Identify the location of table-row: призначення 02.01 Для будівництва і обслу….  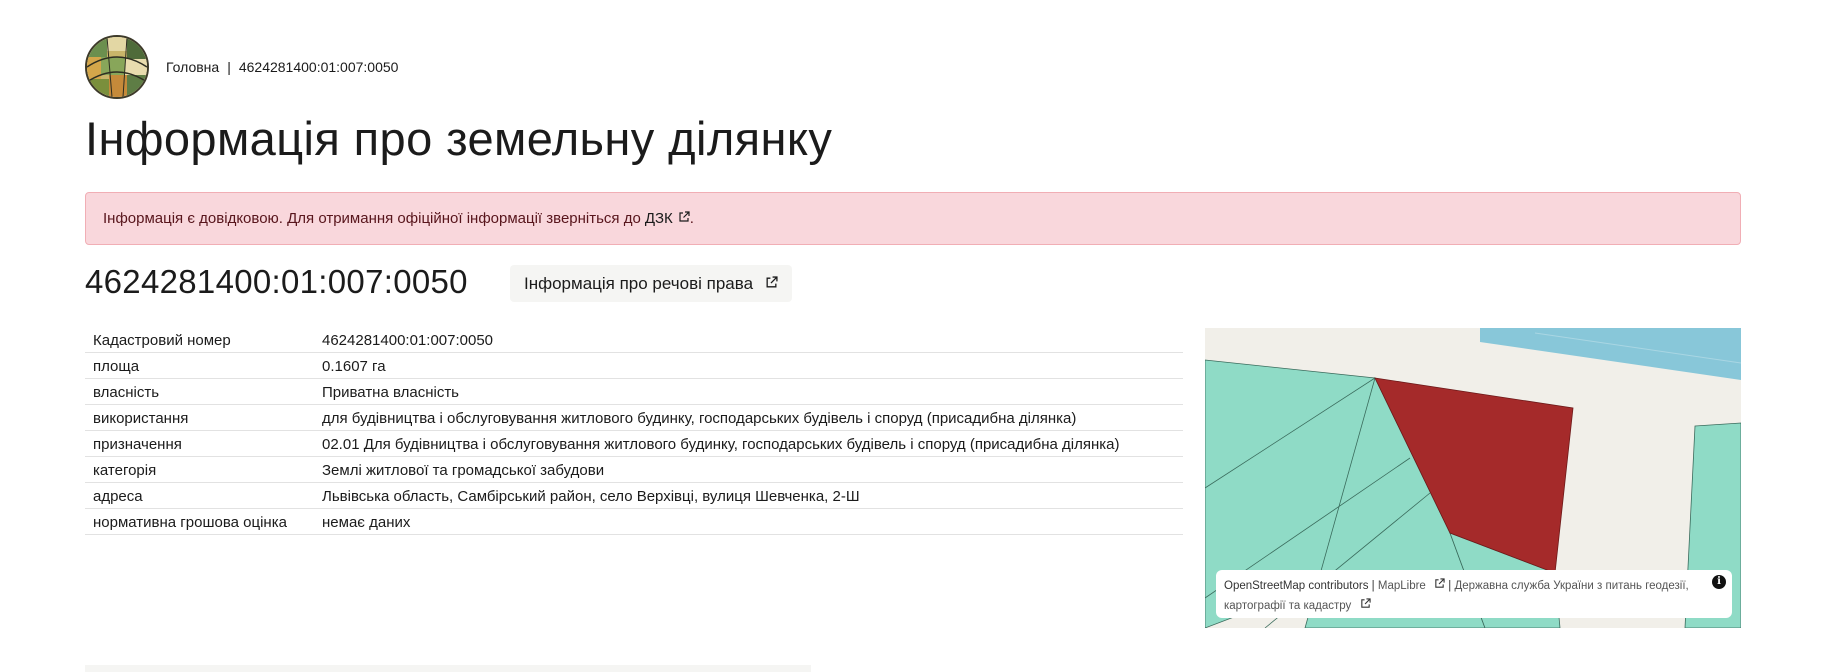
(634, 443).